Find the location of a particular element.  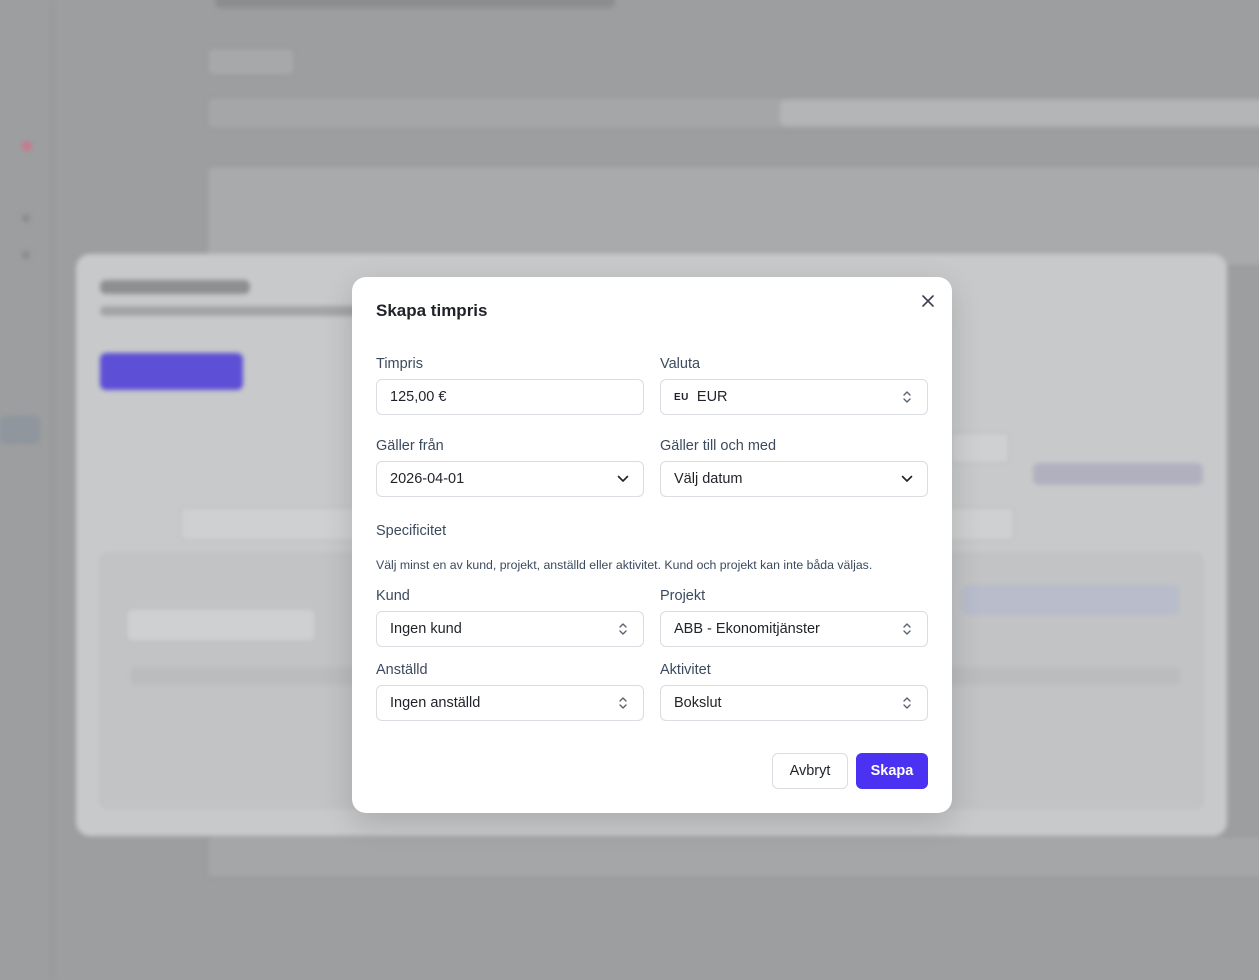

employee-value: Ingen anställd is located at coordinates (435, 703).